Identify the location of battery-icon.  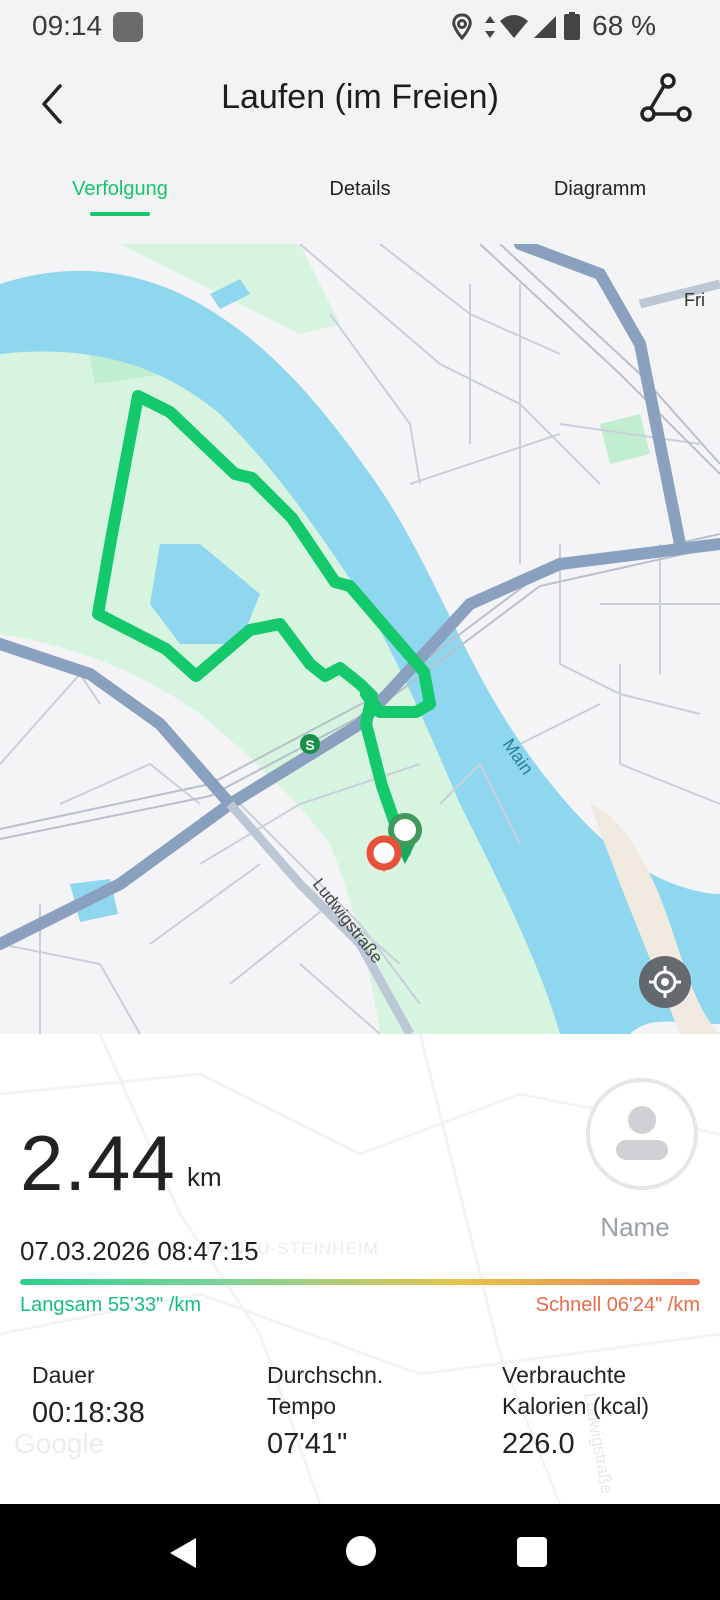
(572, 26).